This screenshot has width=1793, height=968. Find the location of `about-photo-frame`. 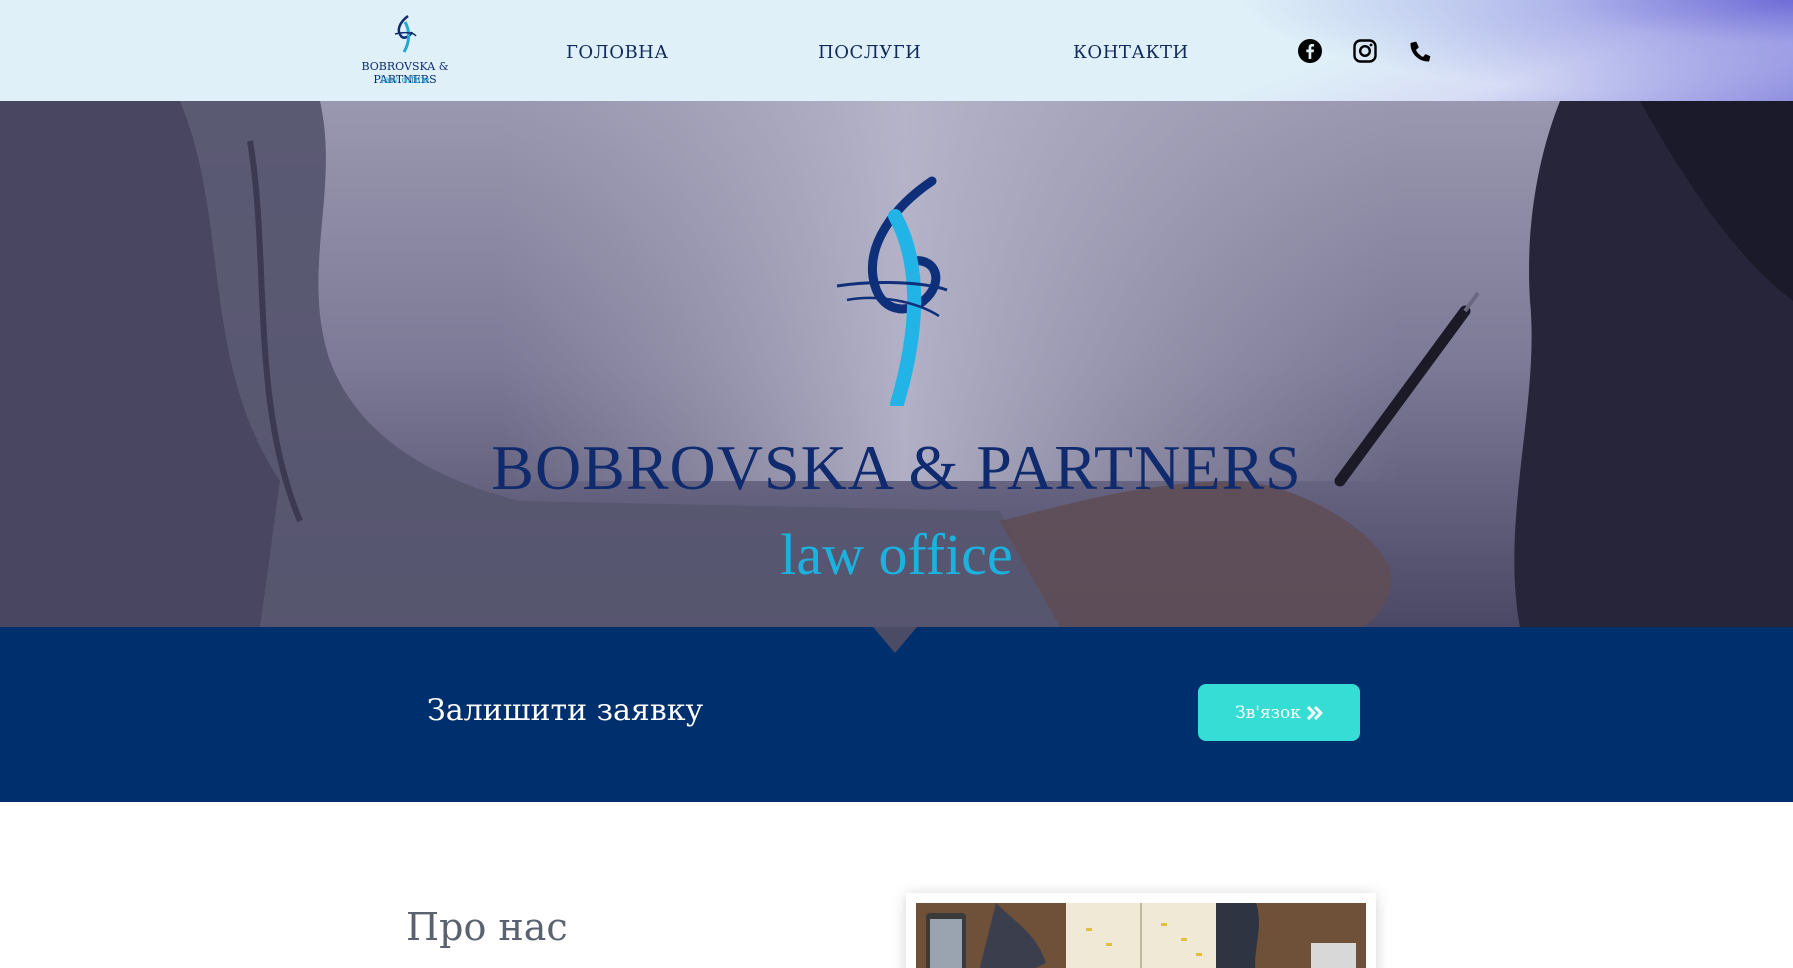

about-photo-frame is located at coordinates (1141, 930).